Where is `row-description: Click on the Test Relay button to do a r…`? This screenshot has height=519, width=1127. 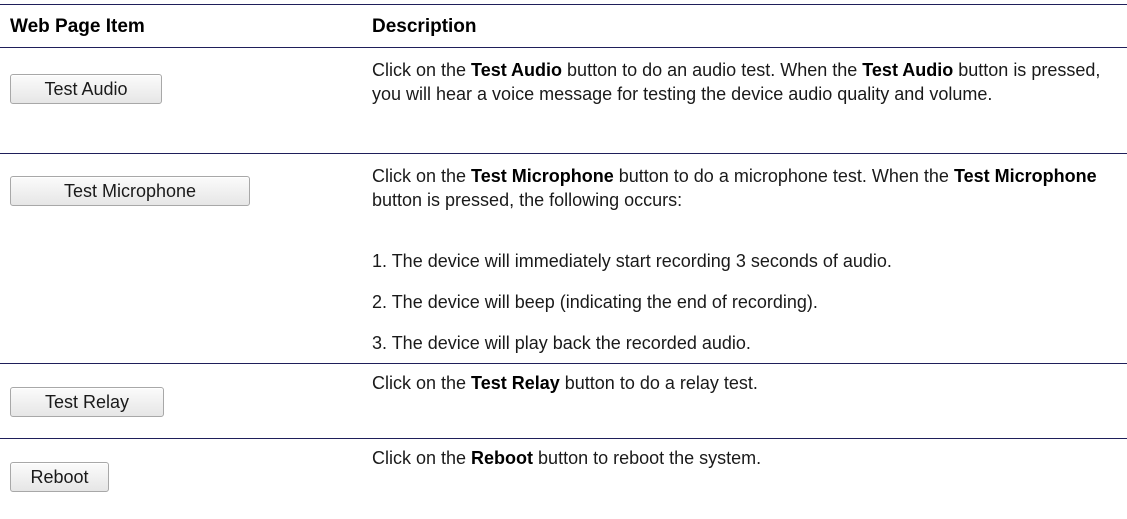 row-description: Click on the Test Relay button to do a r… is located at coordinates (742, 383).